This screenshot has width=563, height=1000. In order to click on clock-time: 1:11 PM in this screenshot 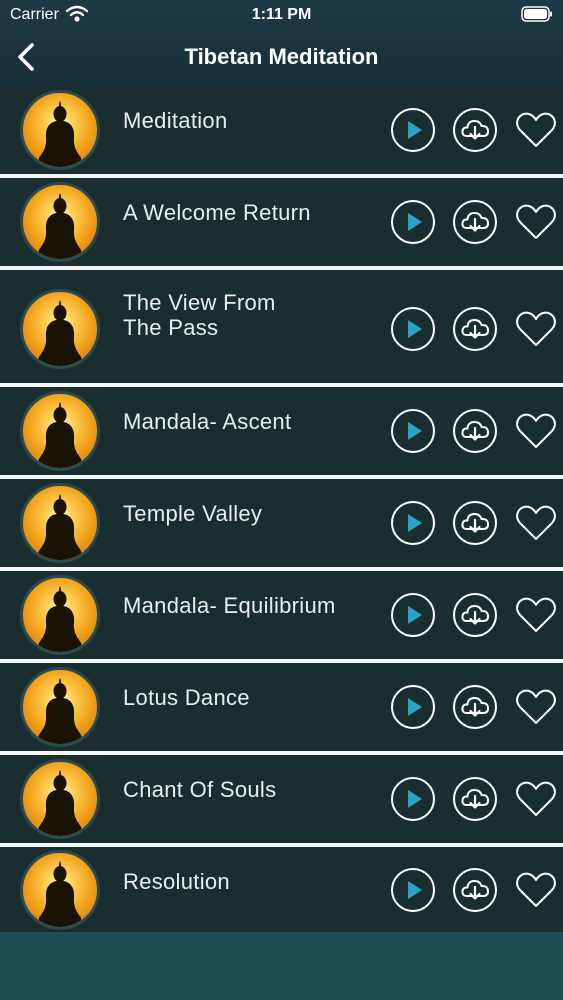, I will do `click(281, 14)`.